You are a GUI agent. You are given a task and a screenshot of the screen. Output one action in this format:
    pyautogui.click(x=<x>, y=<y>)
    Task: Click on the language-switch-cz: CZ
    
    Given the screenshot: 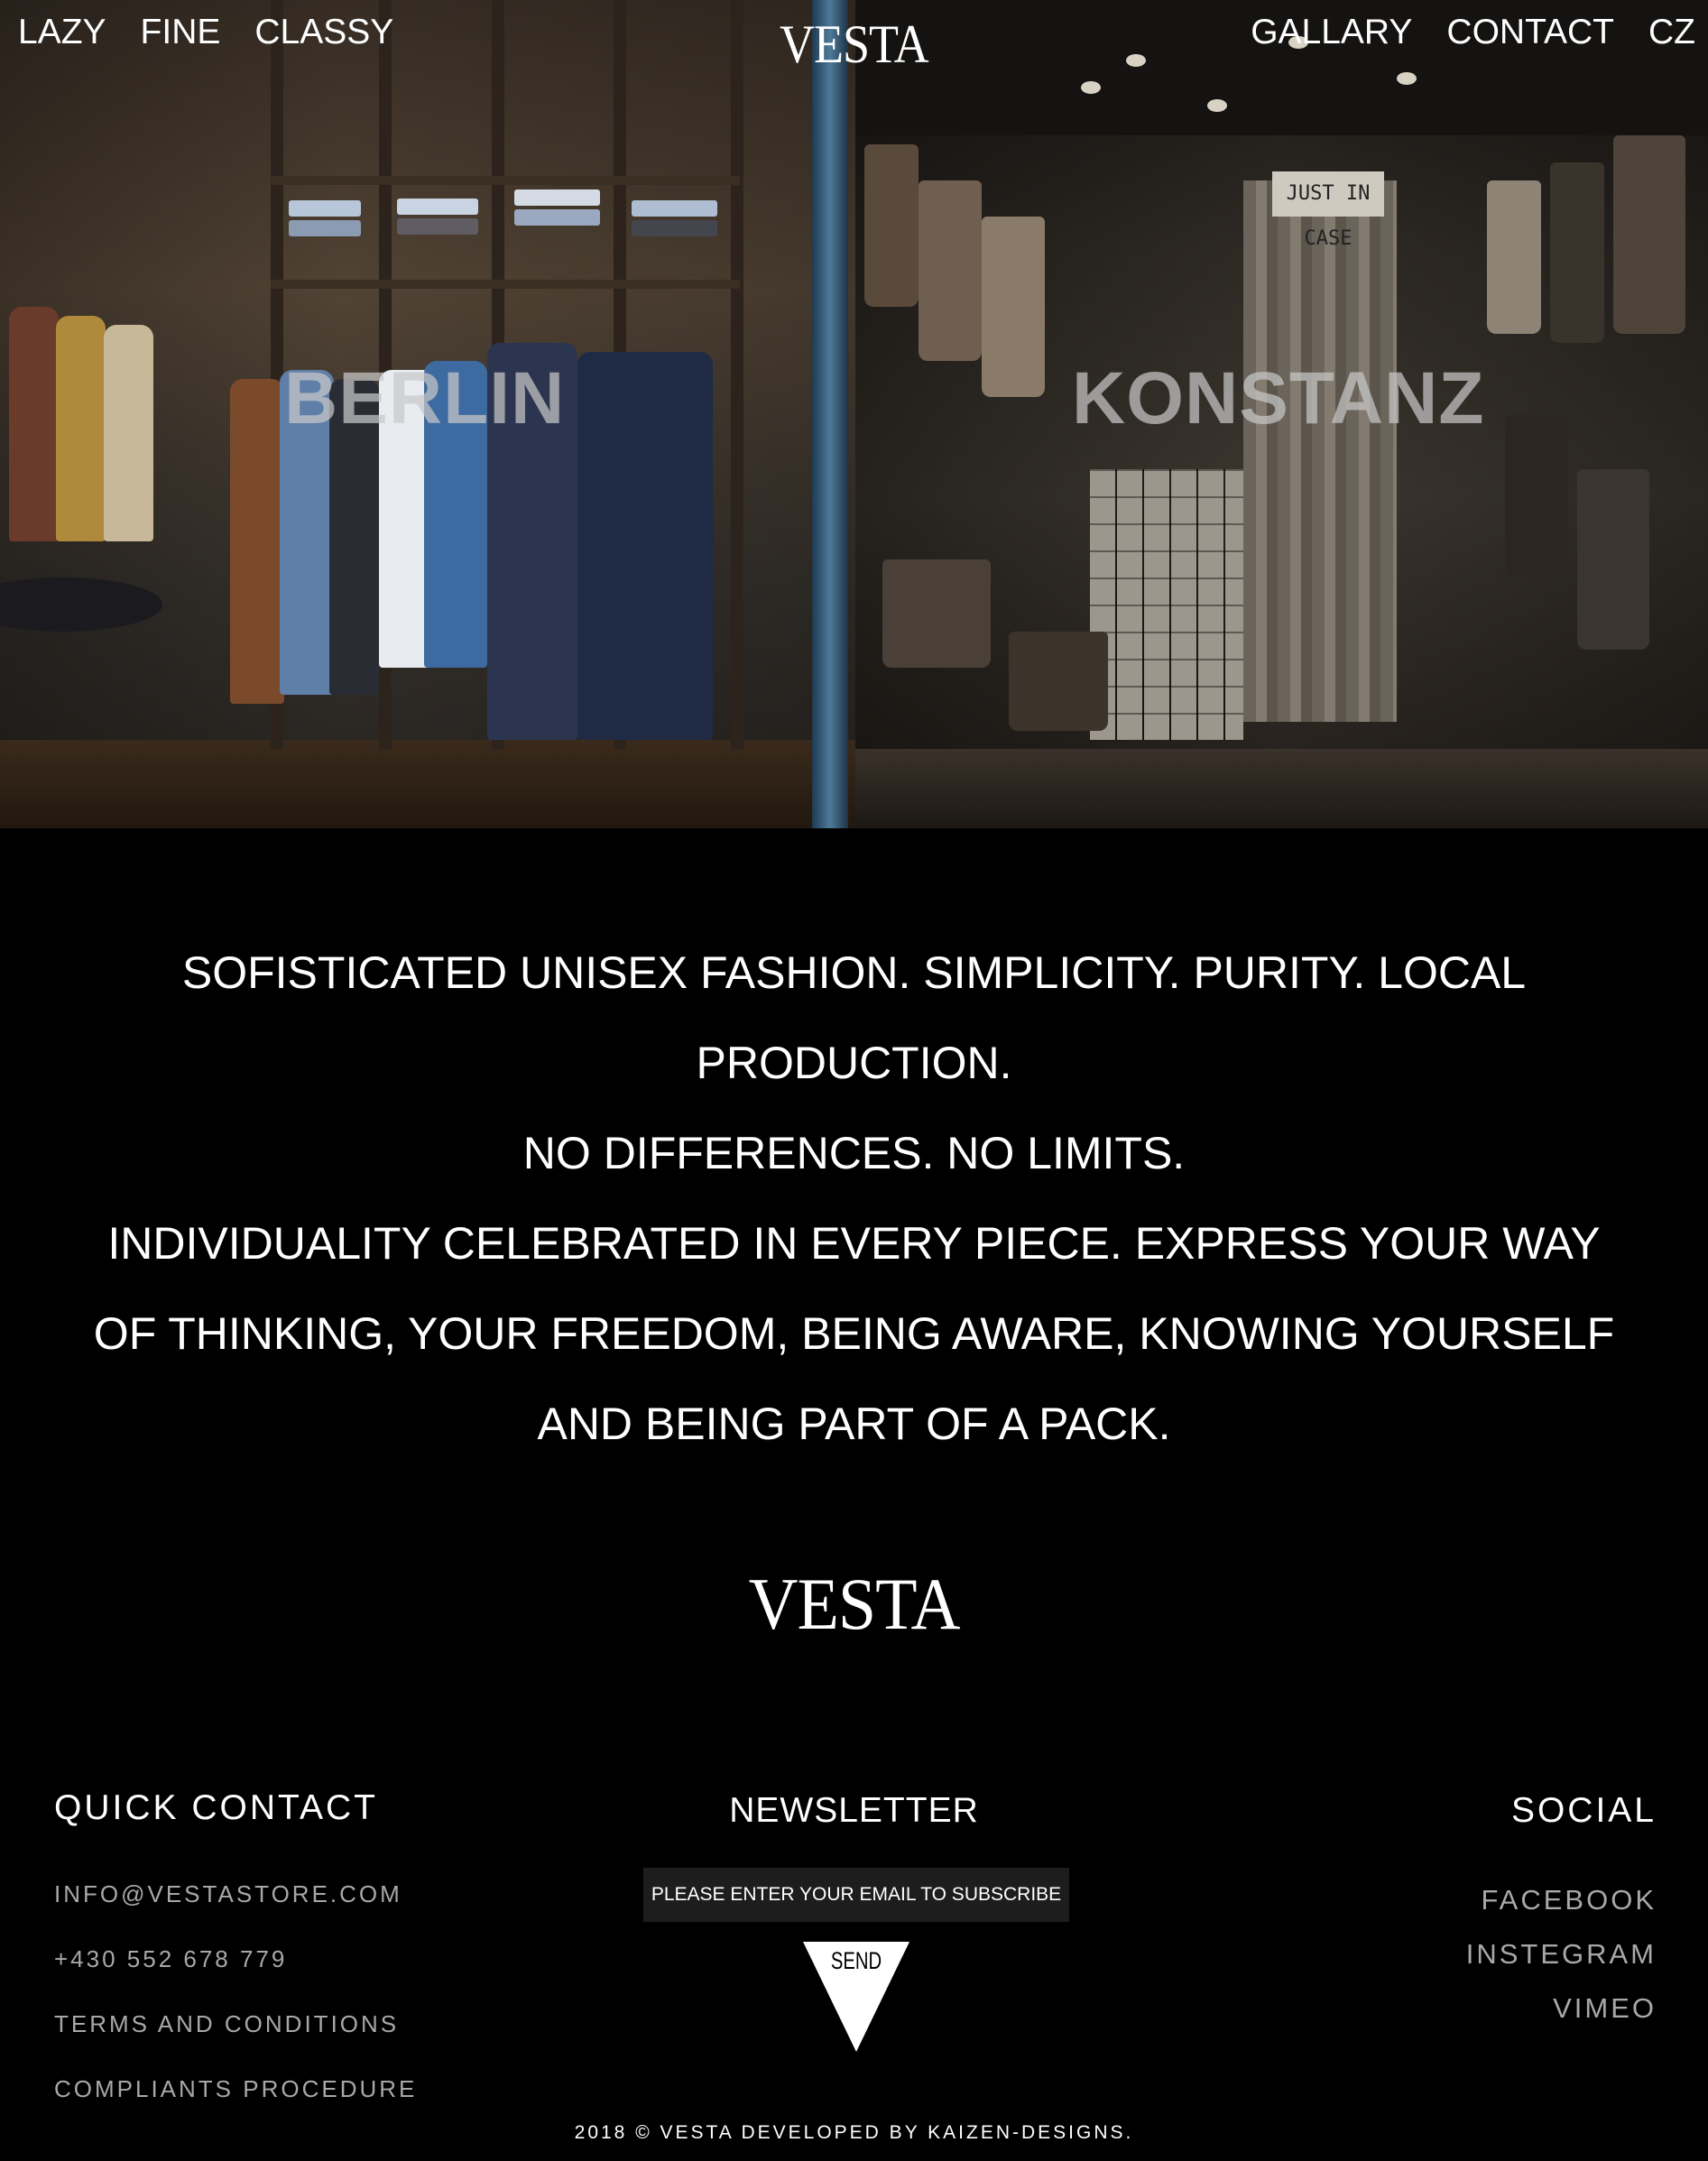 What is the action you would take?
    pyautogui.click(x=1671, y=32)
    